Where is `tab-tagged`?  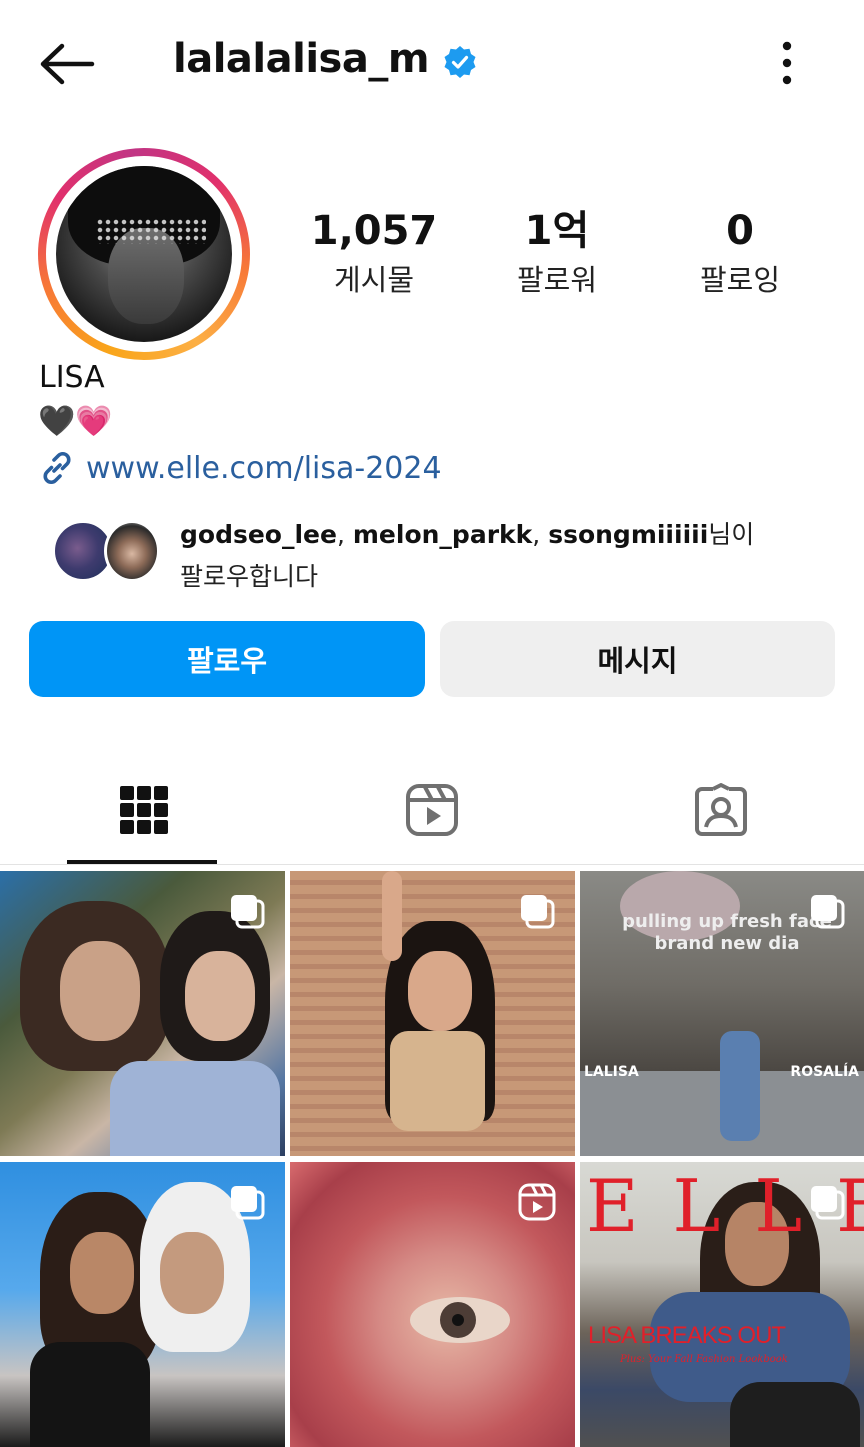
tab-tagged is located at coordinates (720, 810).